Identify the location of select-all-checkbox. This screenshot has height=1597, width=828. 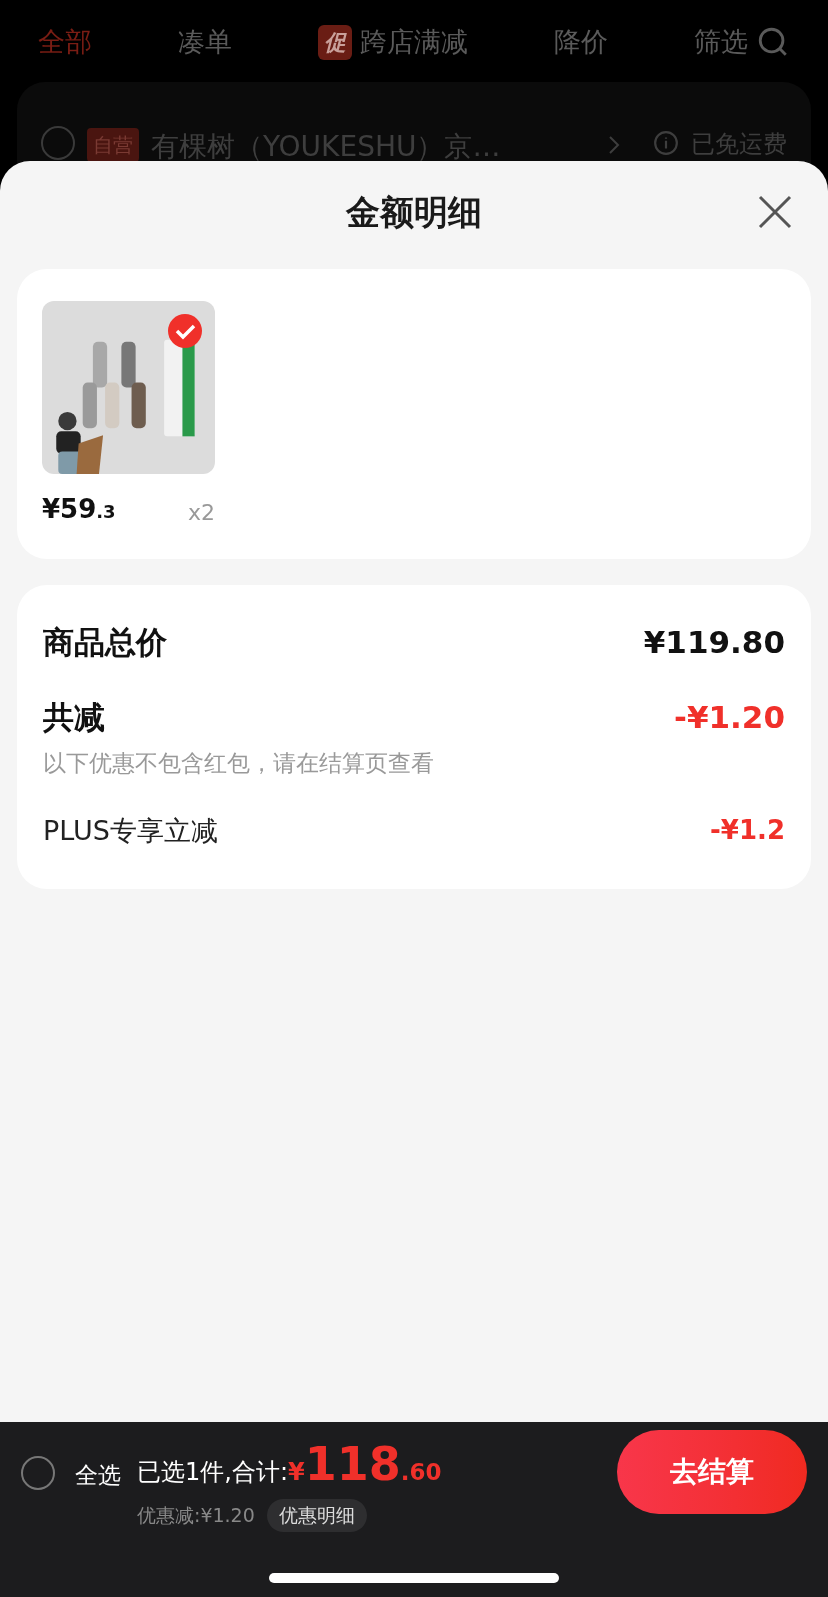
(38, 1473).